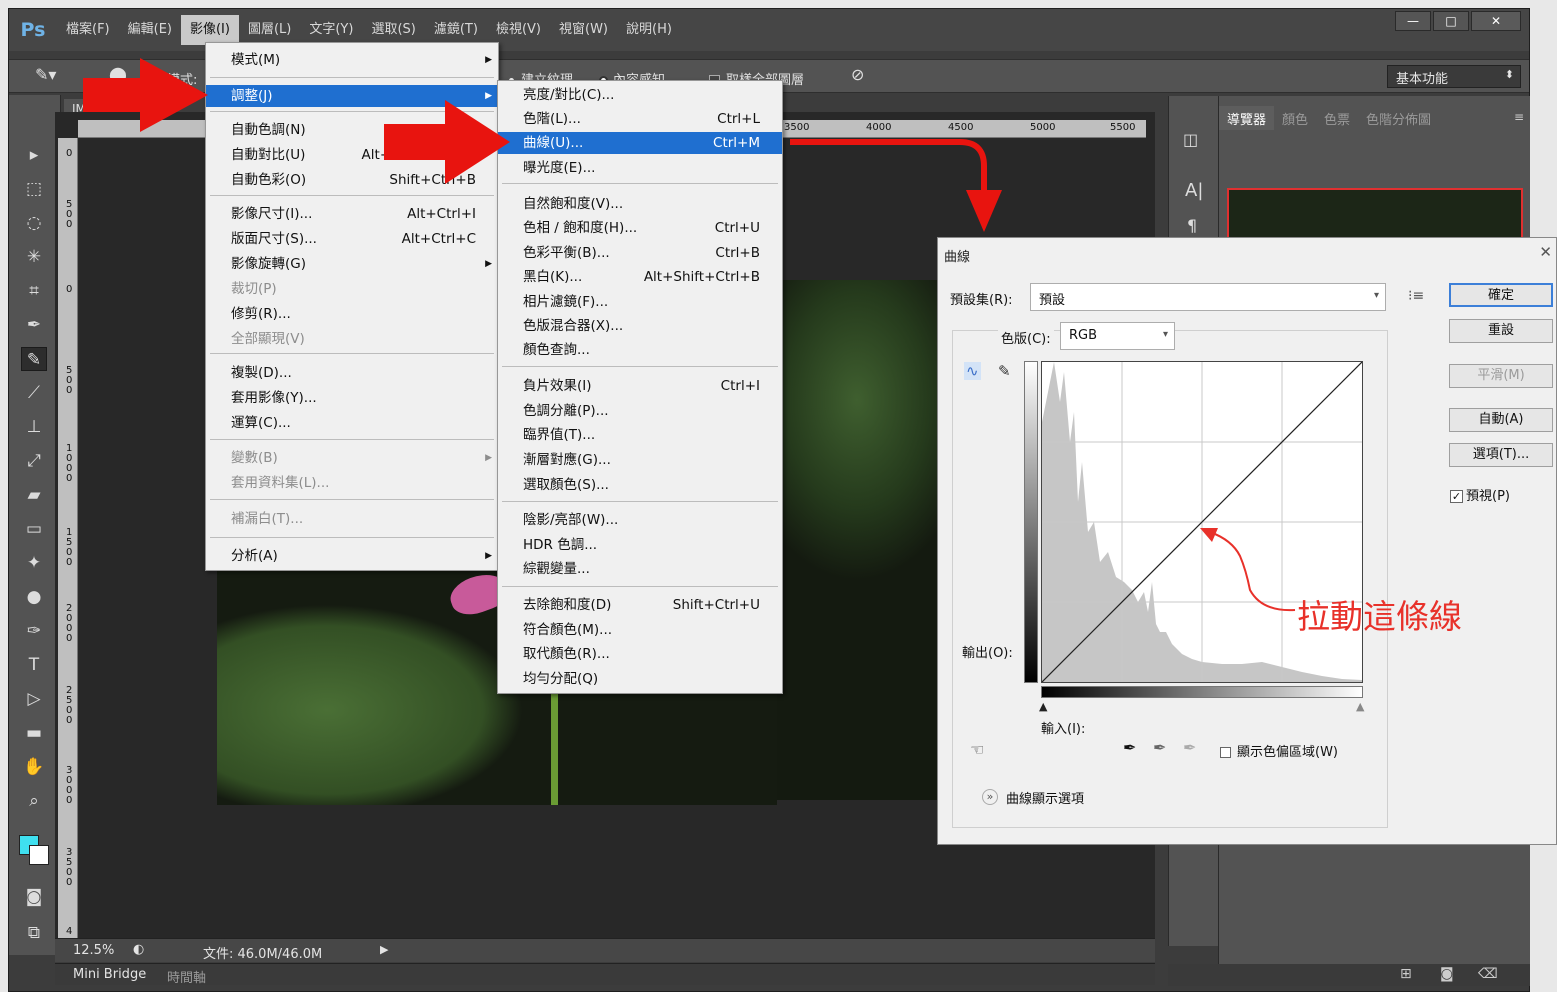  Describe the element at coordinates (857, 74) in the screenshot. I see `pressure-icon: ⊘` at that location.